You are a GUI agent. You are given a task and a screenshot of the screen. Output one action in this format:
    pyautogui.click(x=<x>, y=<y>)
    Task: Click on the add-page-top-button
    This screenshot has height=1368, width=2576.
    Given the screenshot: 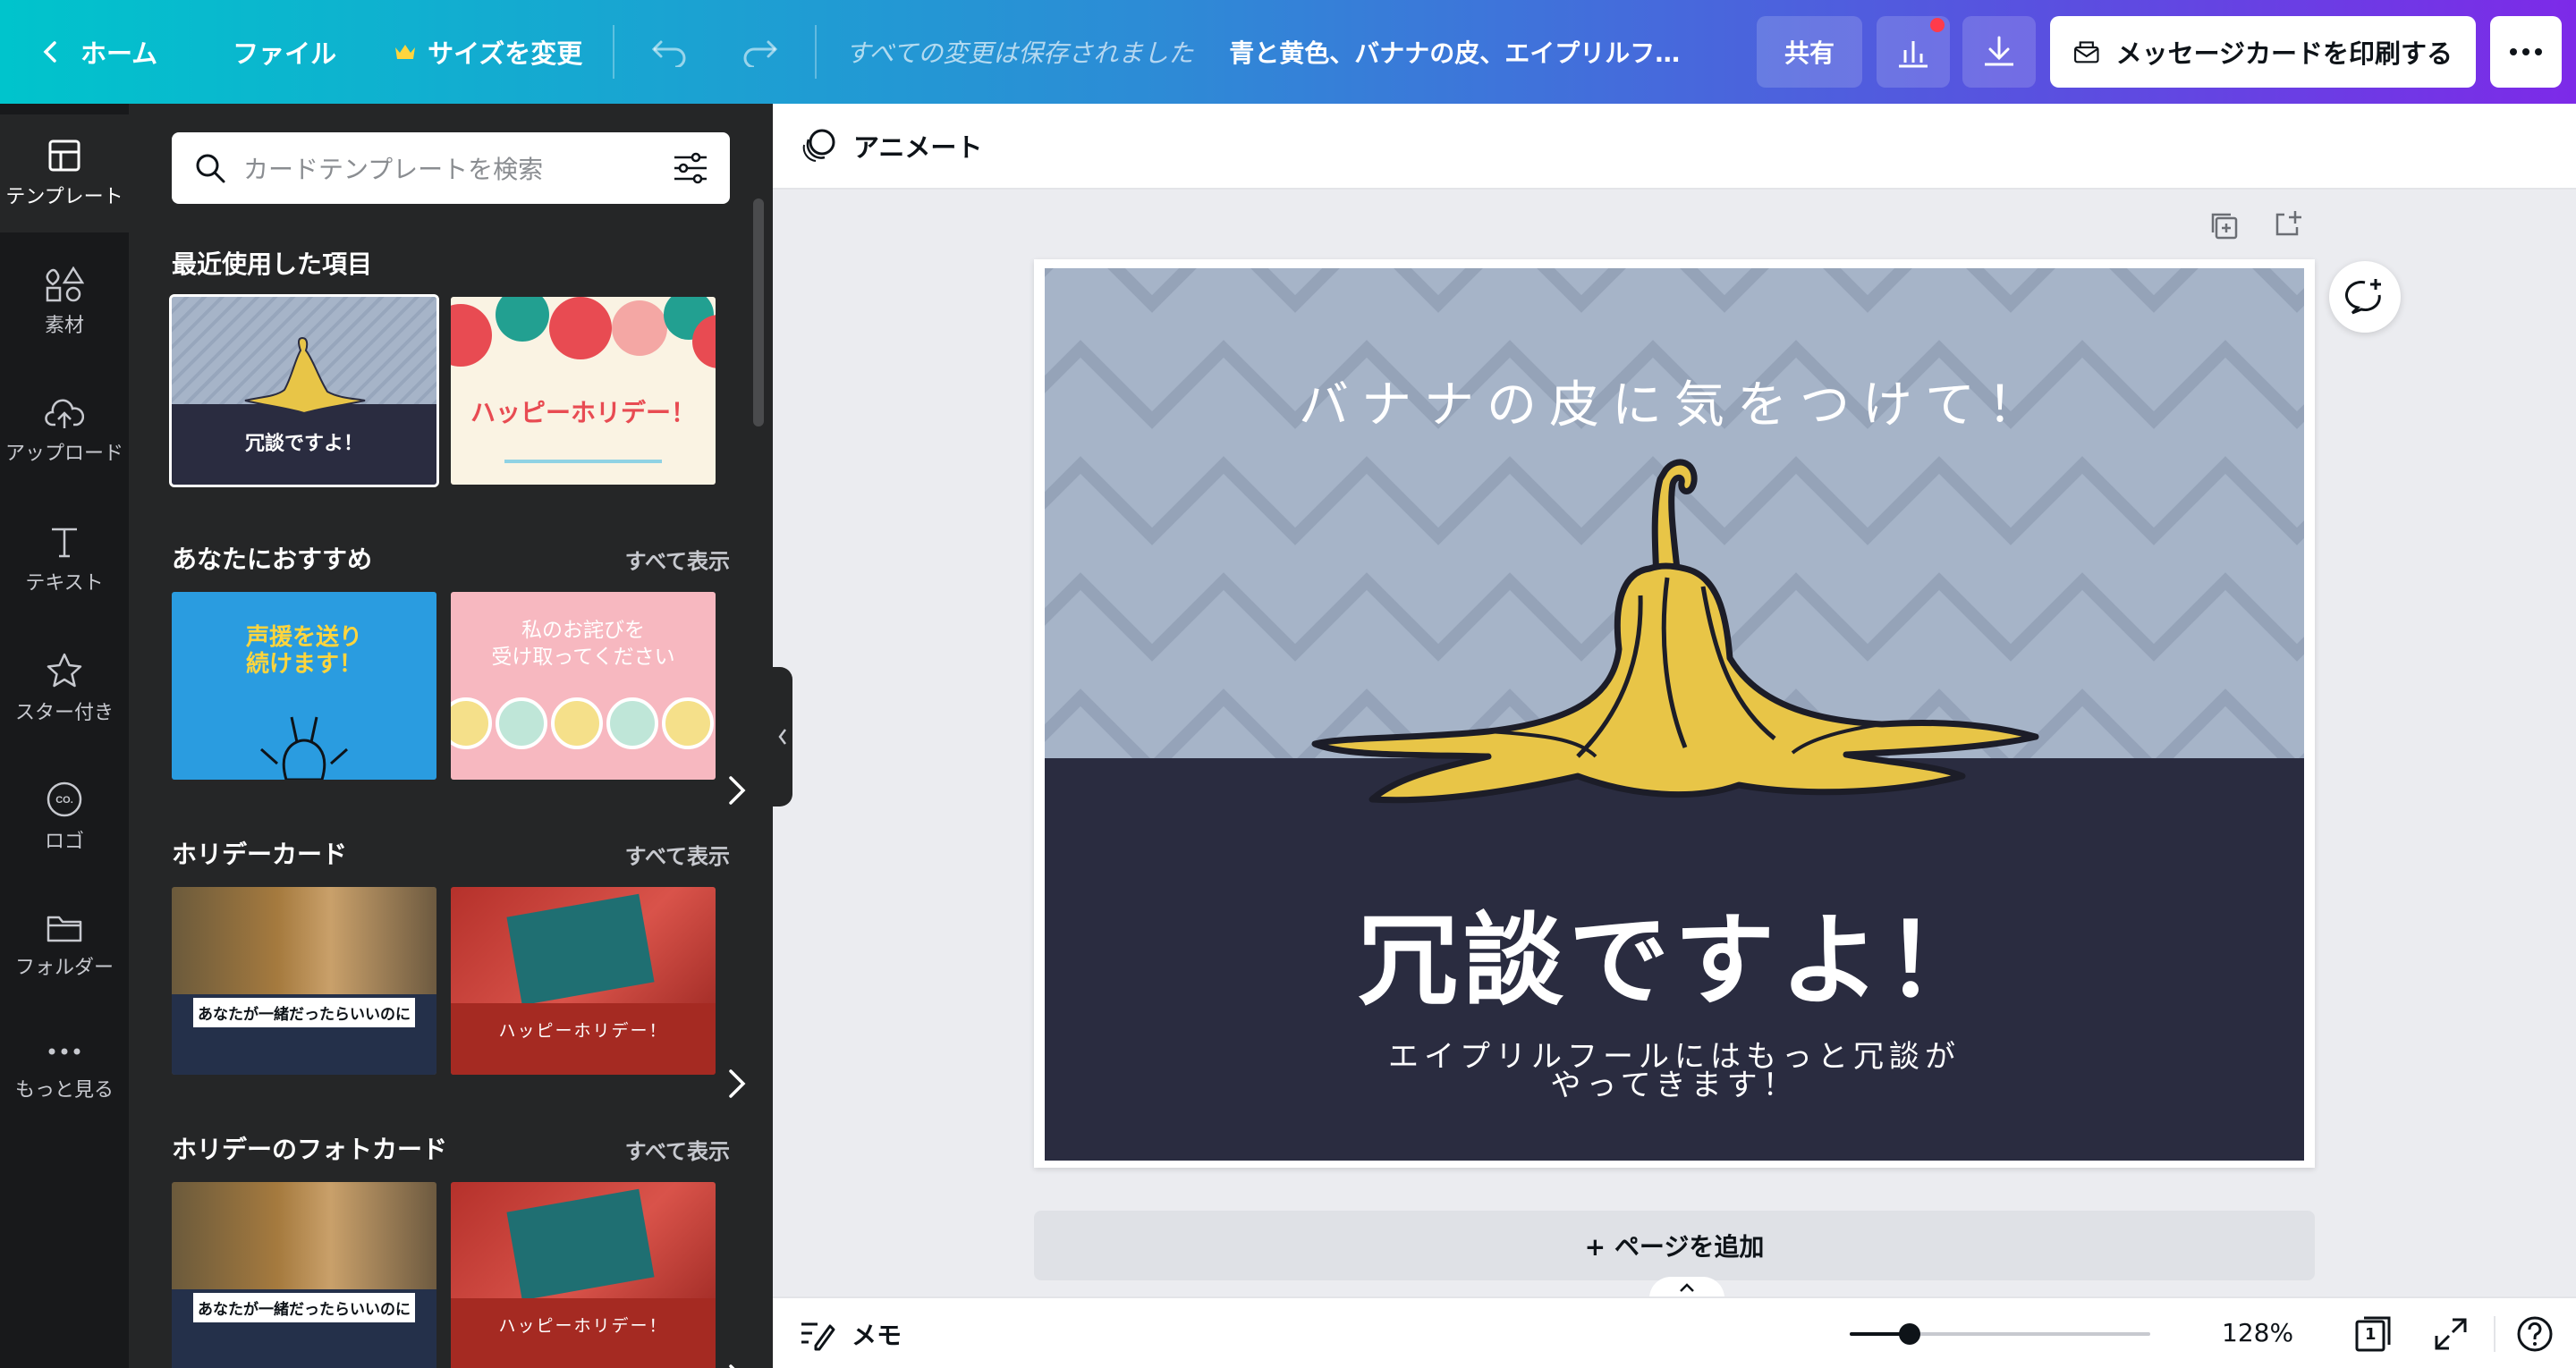 What is the action you would take?
    pyautogui.click(x=2290, y=225)
    